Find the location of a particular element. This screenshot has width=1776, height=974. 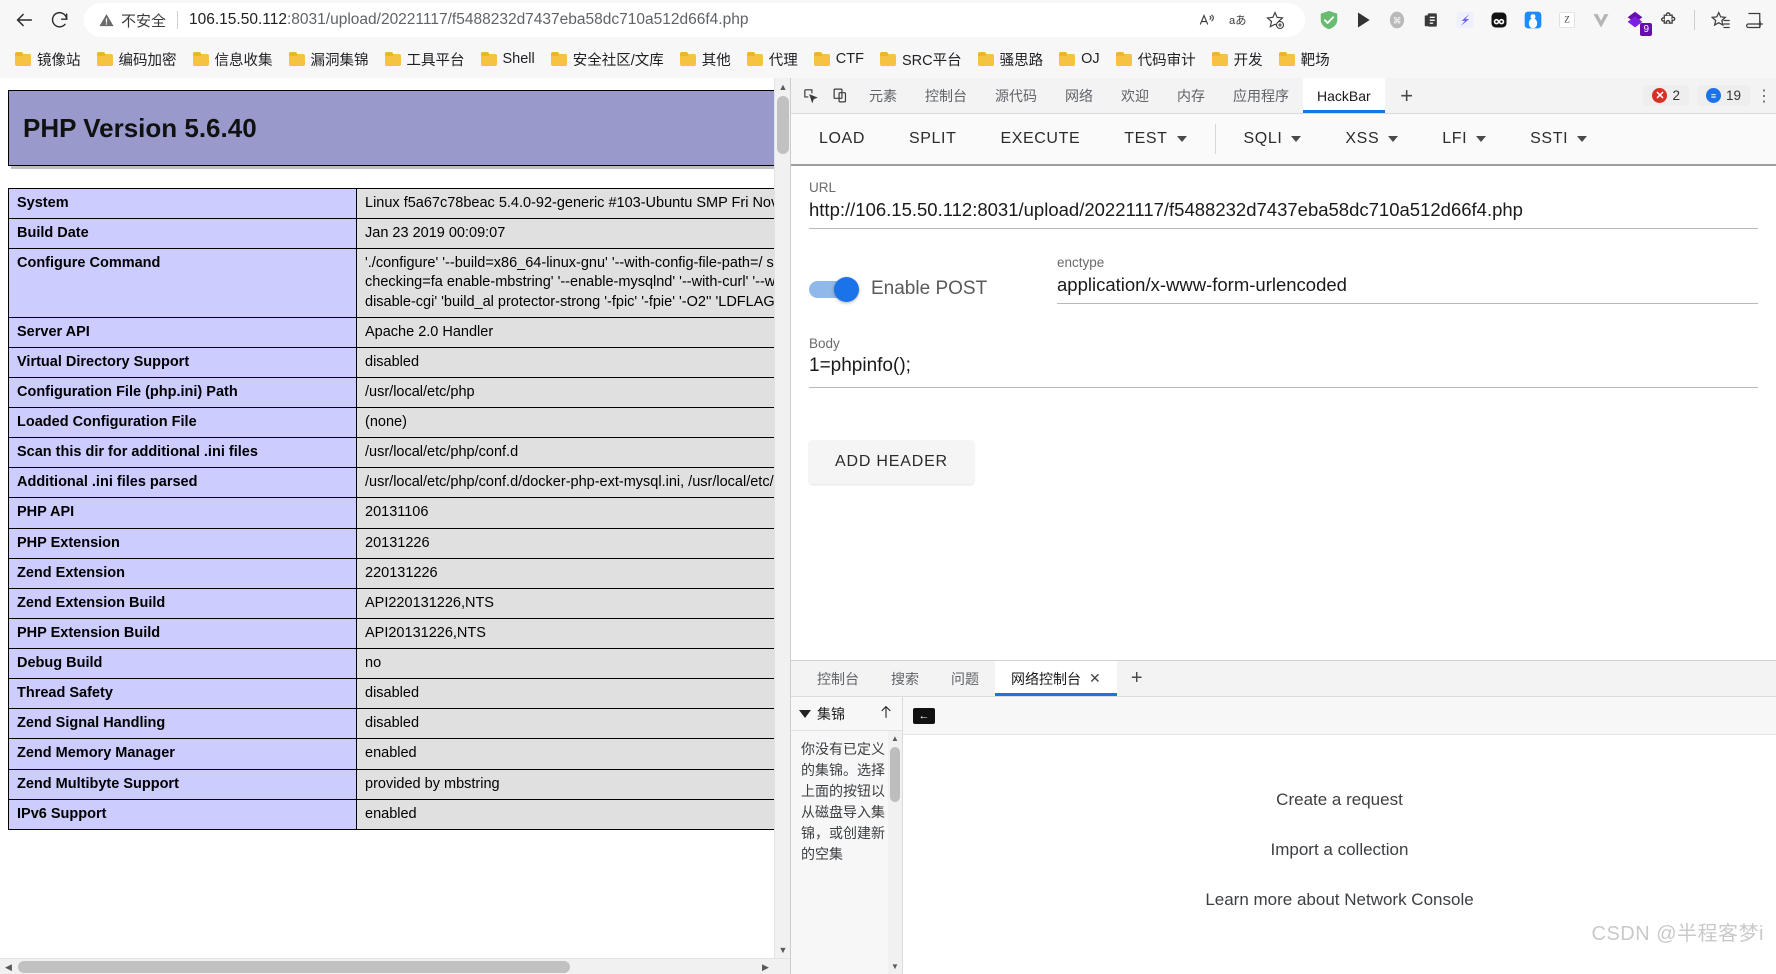

collapse-sidebar-icon: ← is located at coordinates (924, 715).